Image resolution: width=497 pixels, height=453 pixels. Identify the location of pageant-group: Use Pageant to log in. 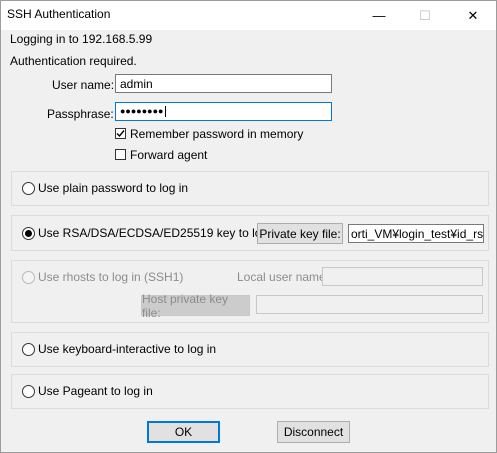
(250, 391).